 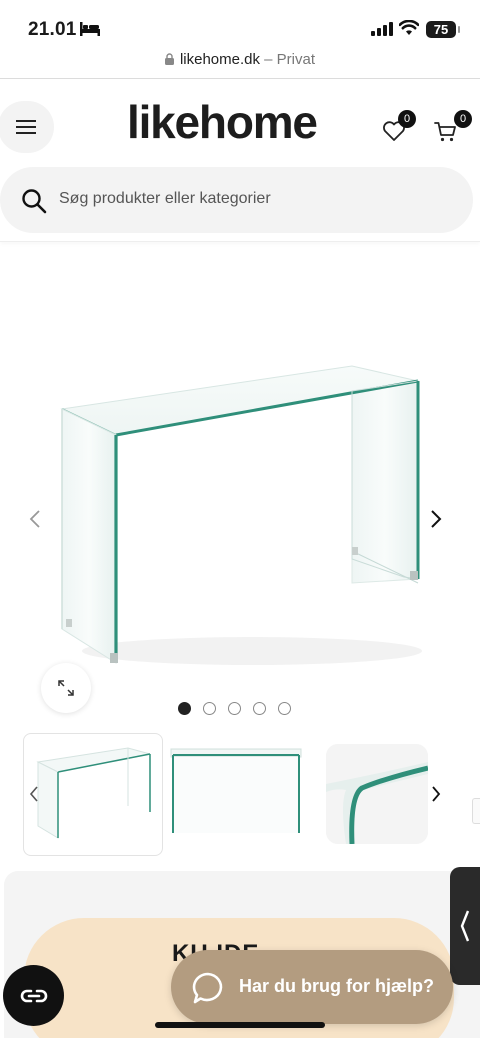 I want to click on link-icon, so click(x=33, y=995).